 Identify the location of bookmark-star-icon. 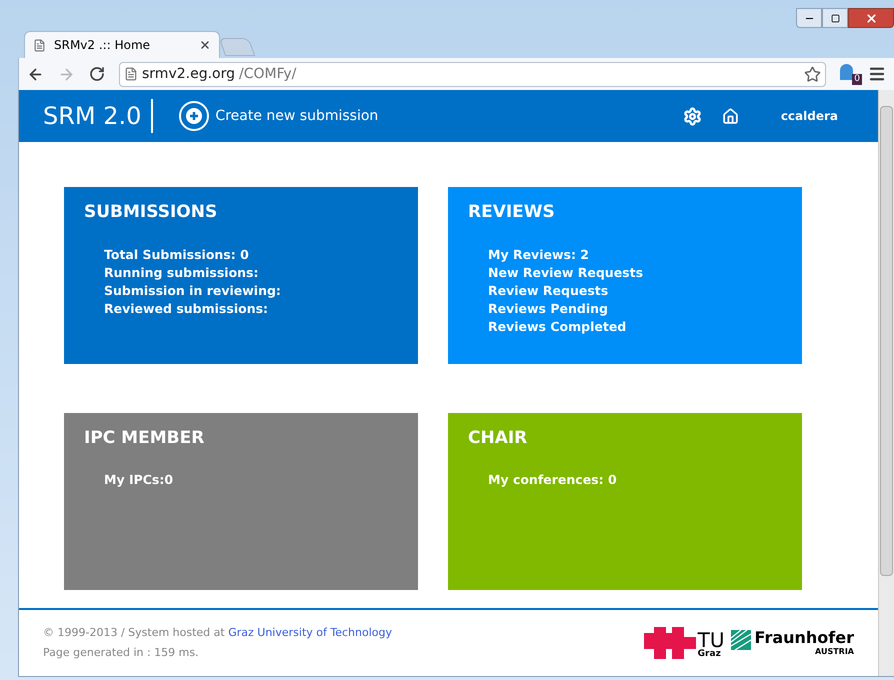
(812, 74).